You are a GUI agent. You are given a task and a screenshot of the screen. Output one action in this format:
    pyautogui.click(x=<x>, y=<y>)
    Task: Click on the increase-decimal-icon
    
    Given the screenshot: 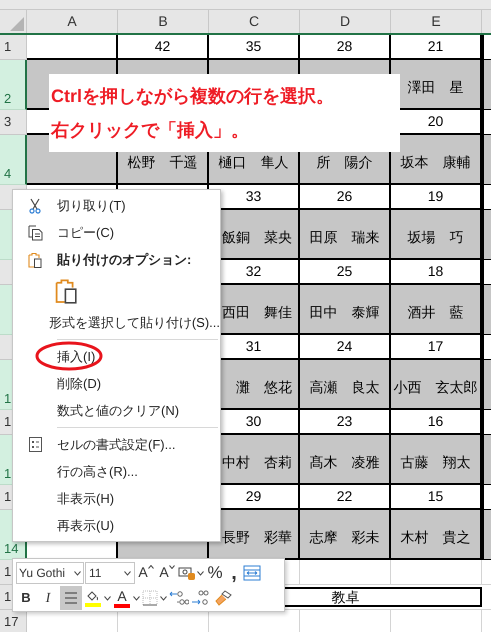 What is the action you would take?
    pyautogui.click(x=179, y=598)
    